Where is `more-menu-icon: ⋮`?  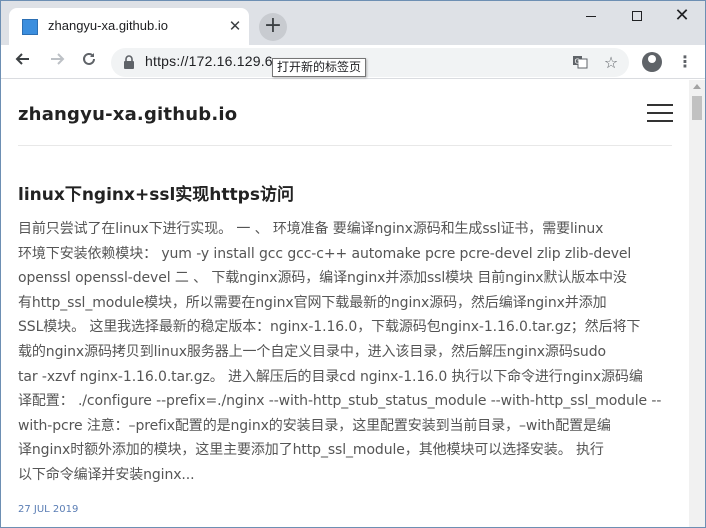 more-menu-icon: ⋮ is located at coordinates (685, 62).